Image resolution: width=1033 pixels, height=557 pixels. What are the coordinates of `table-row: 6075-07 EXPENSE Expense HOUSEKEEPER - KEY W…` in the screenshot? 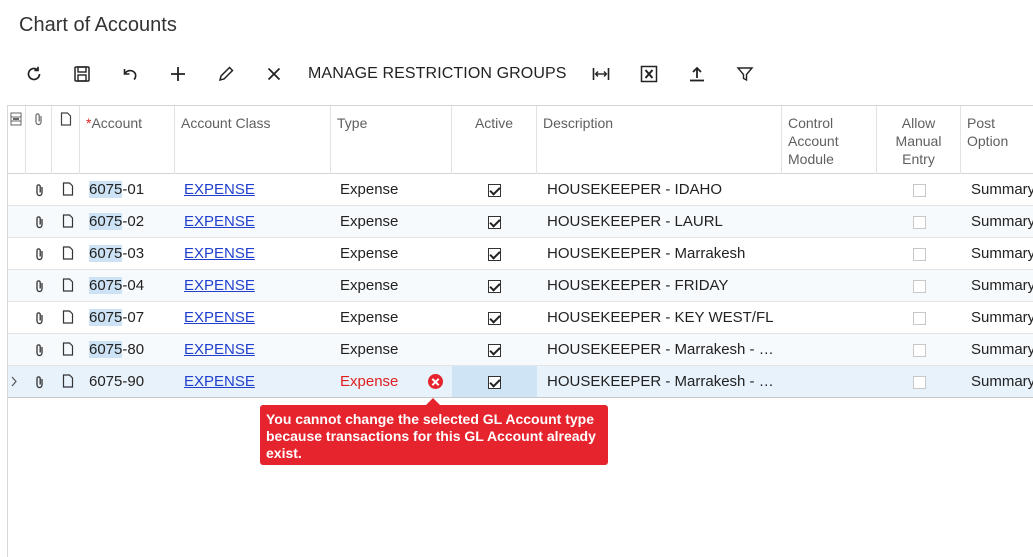 It's located at (520, 318).